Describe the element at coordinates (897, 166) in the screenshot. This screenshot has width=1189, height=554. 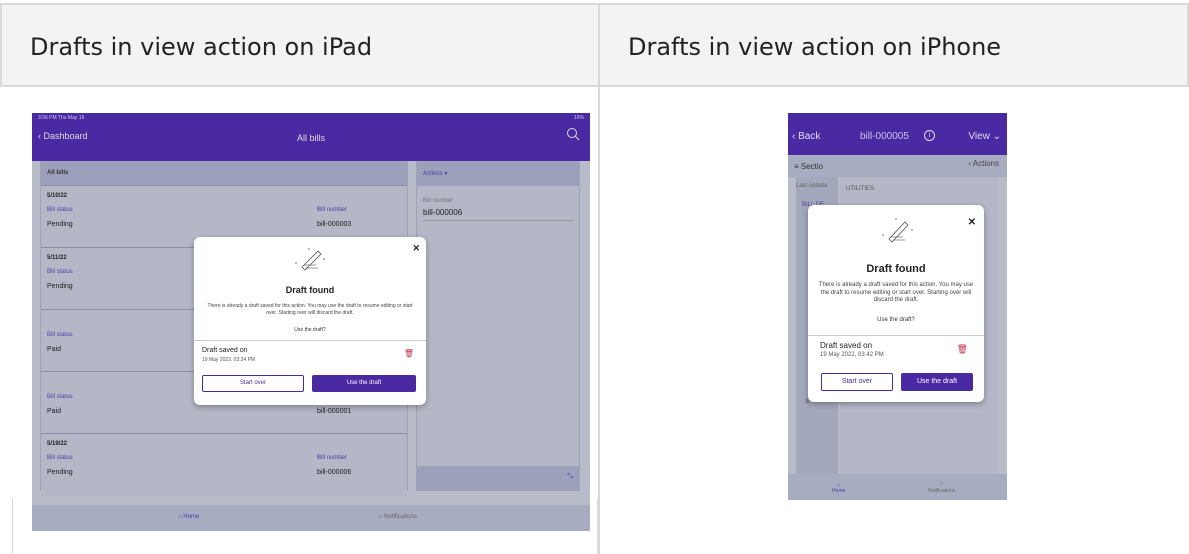
I see `section-bar: ≡ Sectio ‹ Actions` at that location.